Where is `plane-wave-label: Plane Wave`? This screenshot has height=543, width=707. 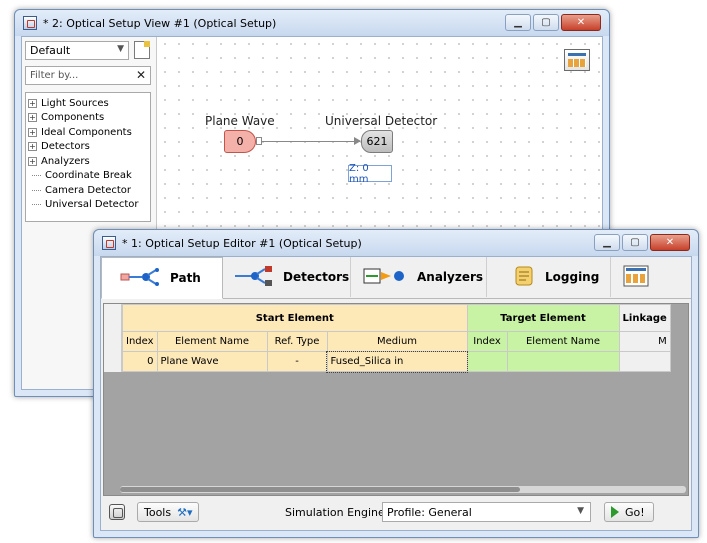
plane-wave-label: Plane Wave is located at coordinates (240, 121).